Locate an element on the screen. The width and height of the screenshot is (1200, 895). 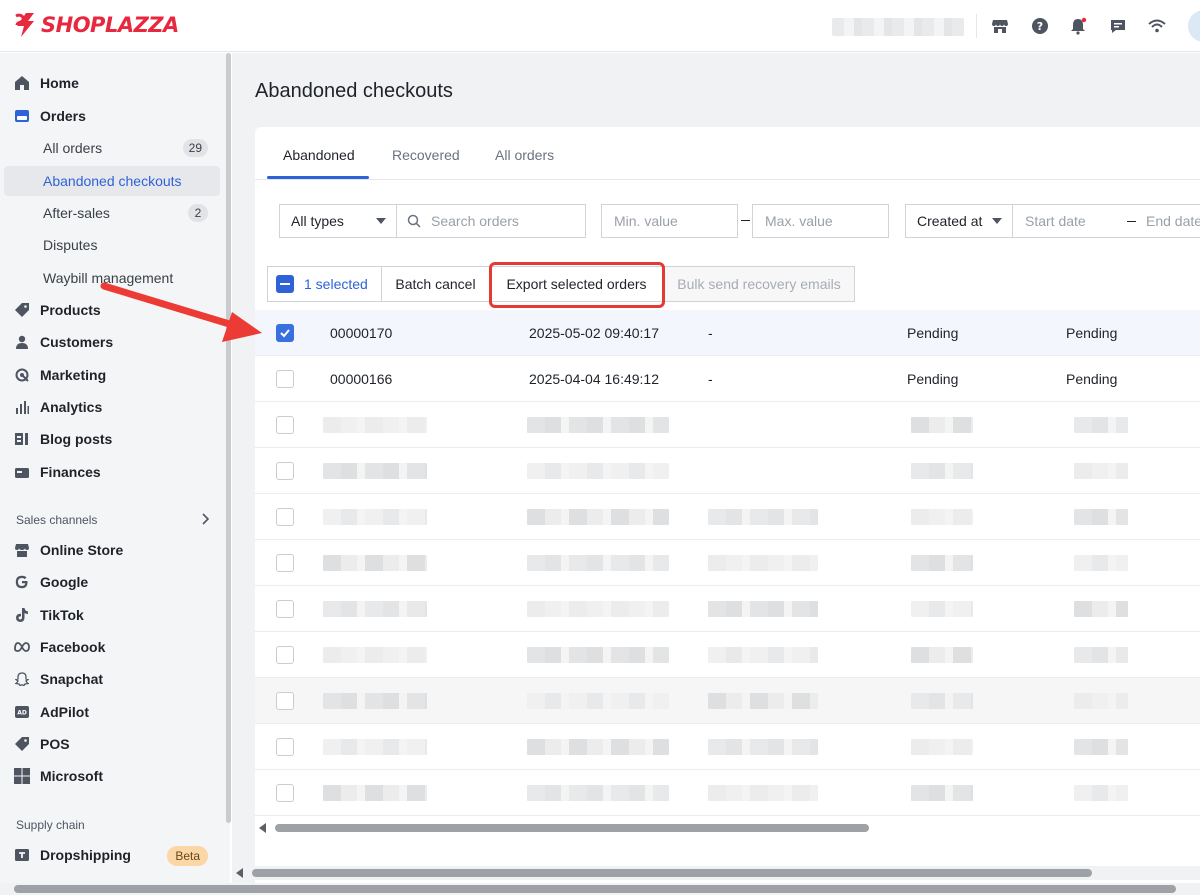
order-id: 00000166 is located at coordinates (361, 379).